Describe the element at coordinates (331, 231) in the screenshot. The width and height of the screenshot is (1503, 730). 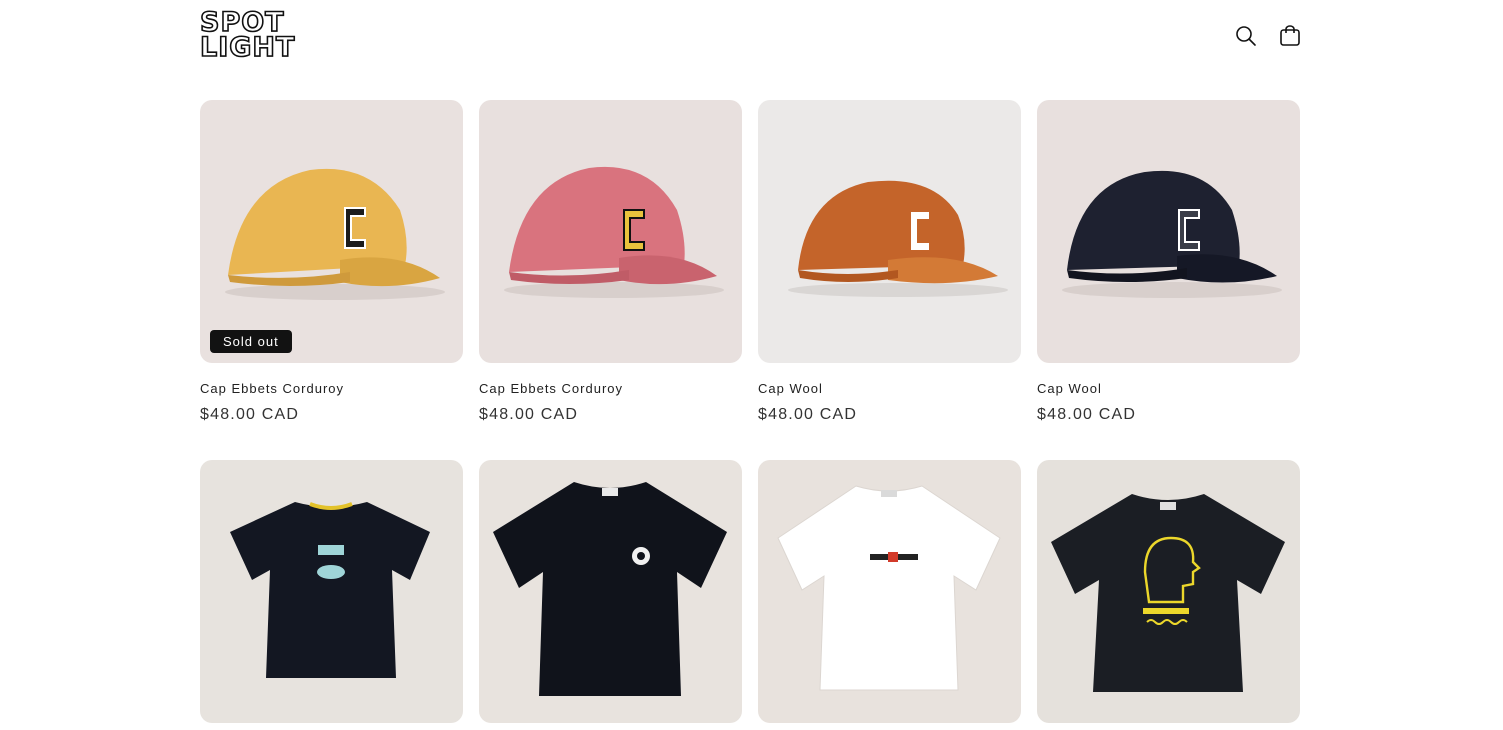
I see `product-image: Sold out` at that location.